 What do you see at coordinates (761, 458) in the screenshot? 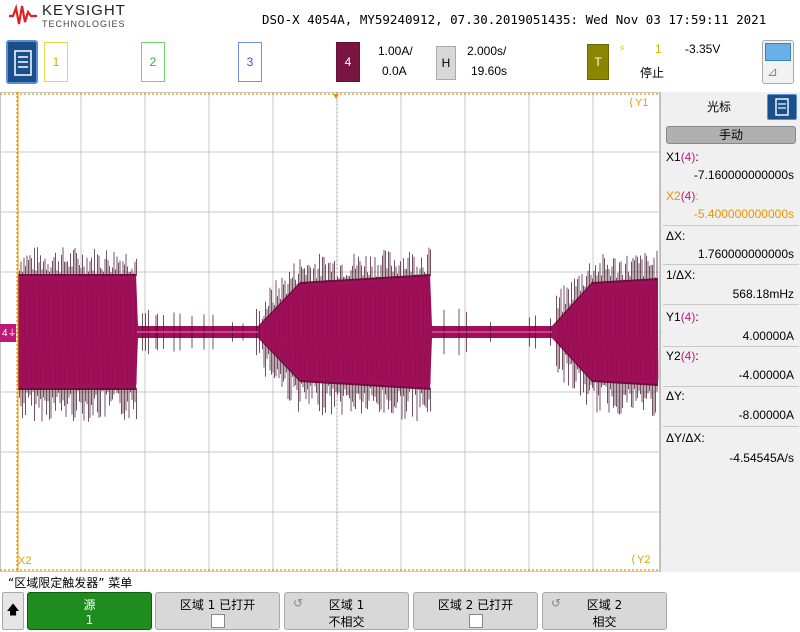
I see `dydx-value: -4.54545A/s` at bounding box center [761, 458].